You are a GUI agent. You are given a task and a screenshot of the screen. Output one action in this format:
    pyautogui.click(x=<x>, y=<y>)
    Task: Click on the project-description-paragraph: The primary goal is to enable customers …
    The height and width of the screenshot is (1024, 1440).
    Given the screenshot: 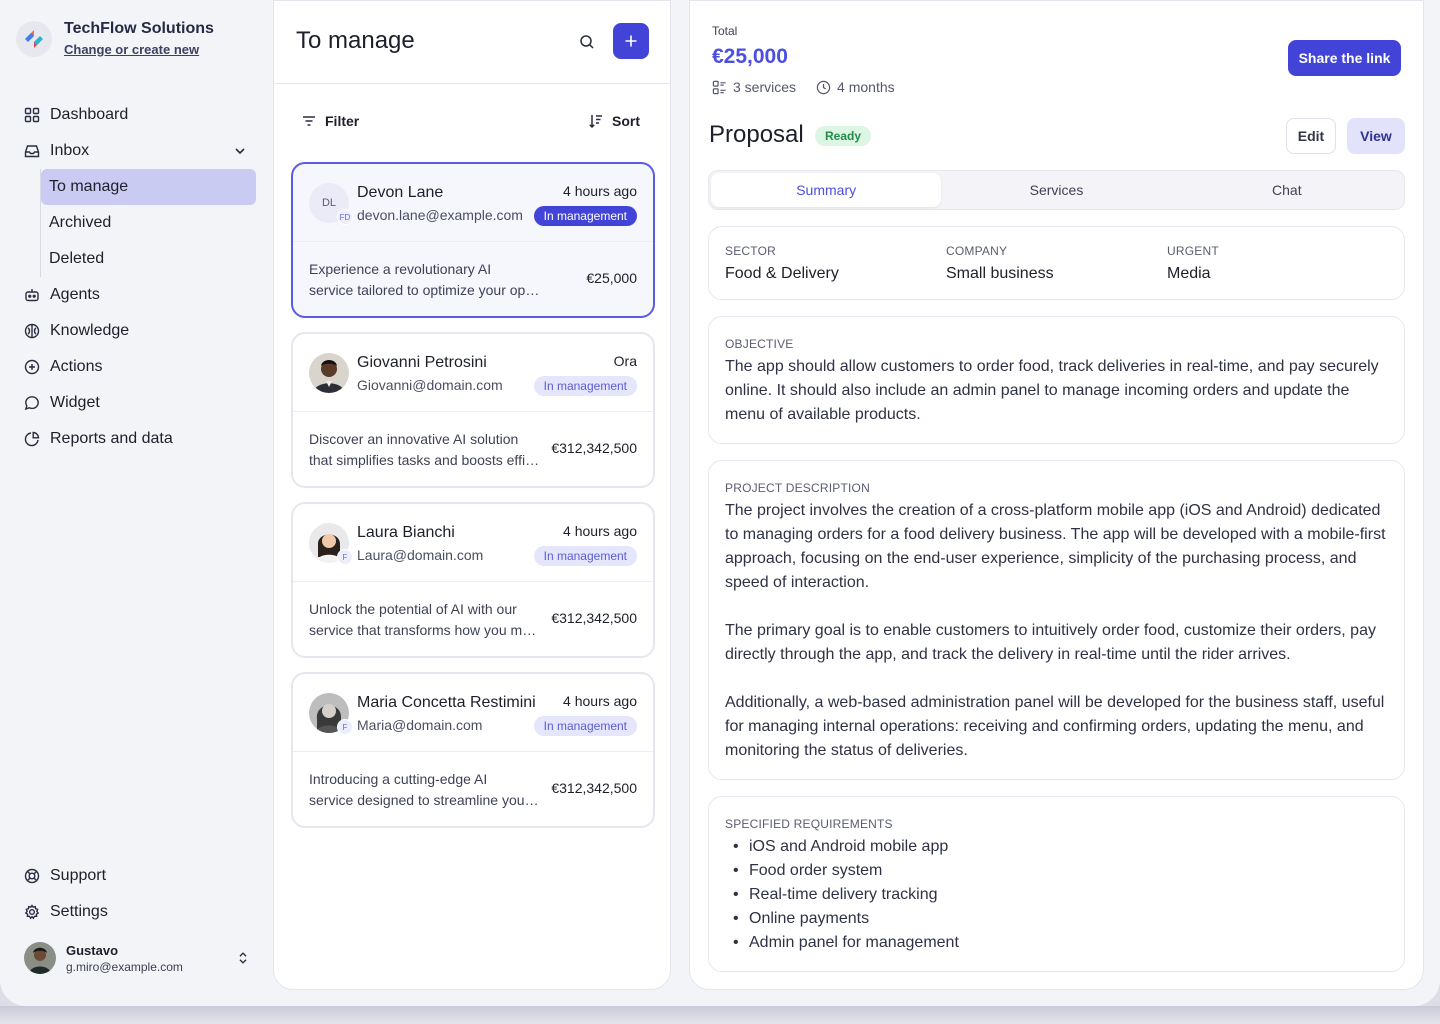 What is the action you would take?
    pyautogui.click(x=1050, y=642)
    